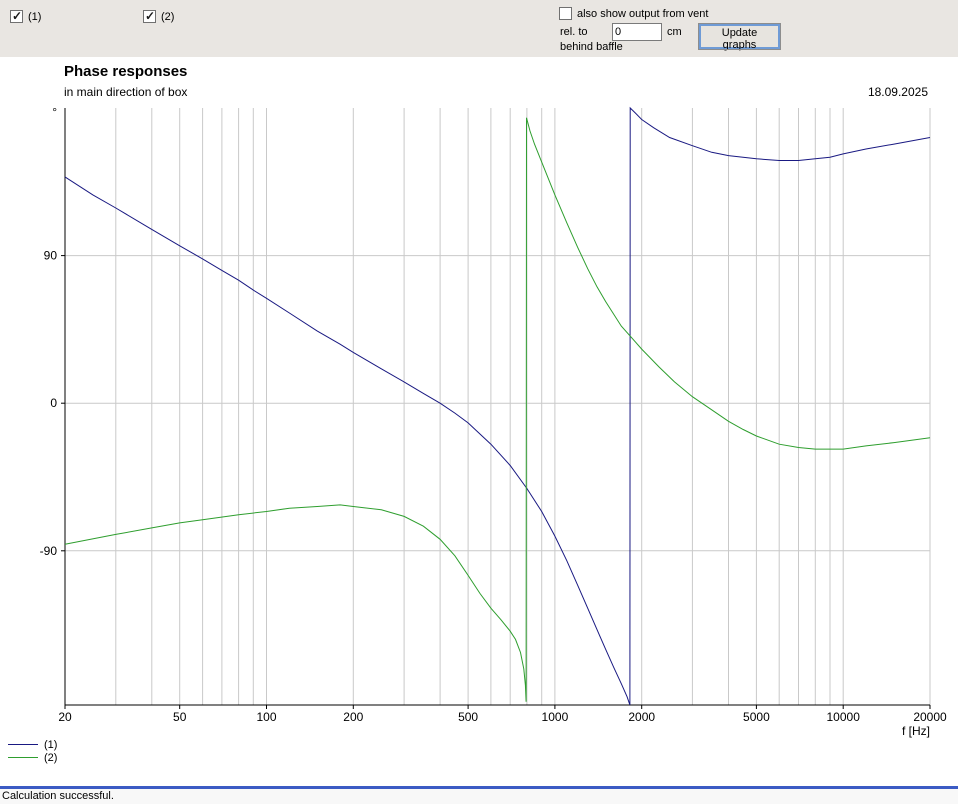 Image resolution: width=958 pixels, height=804 pixels. Describe the element at coordinates (739, 37) in the screenshot. I see `update-graphs-button: Update graphs` at that location.